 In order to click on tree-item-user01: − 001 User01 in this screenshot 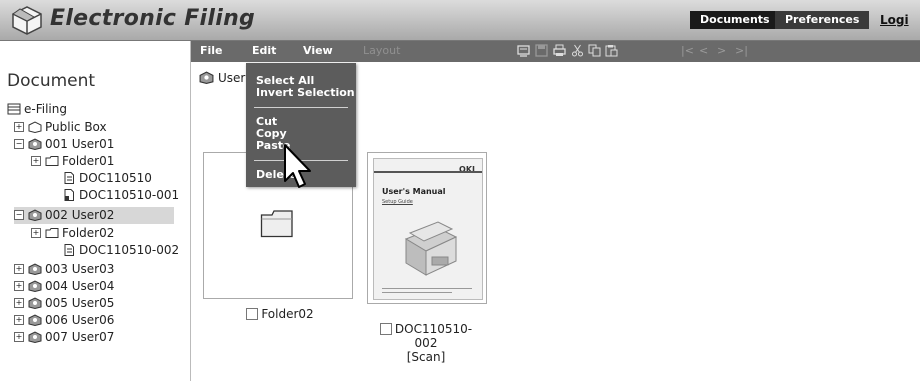, I will do `click(64, 144)`.